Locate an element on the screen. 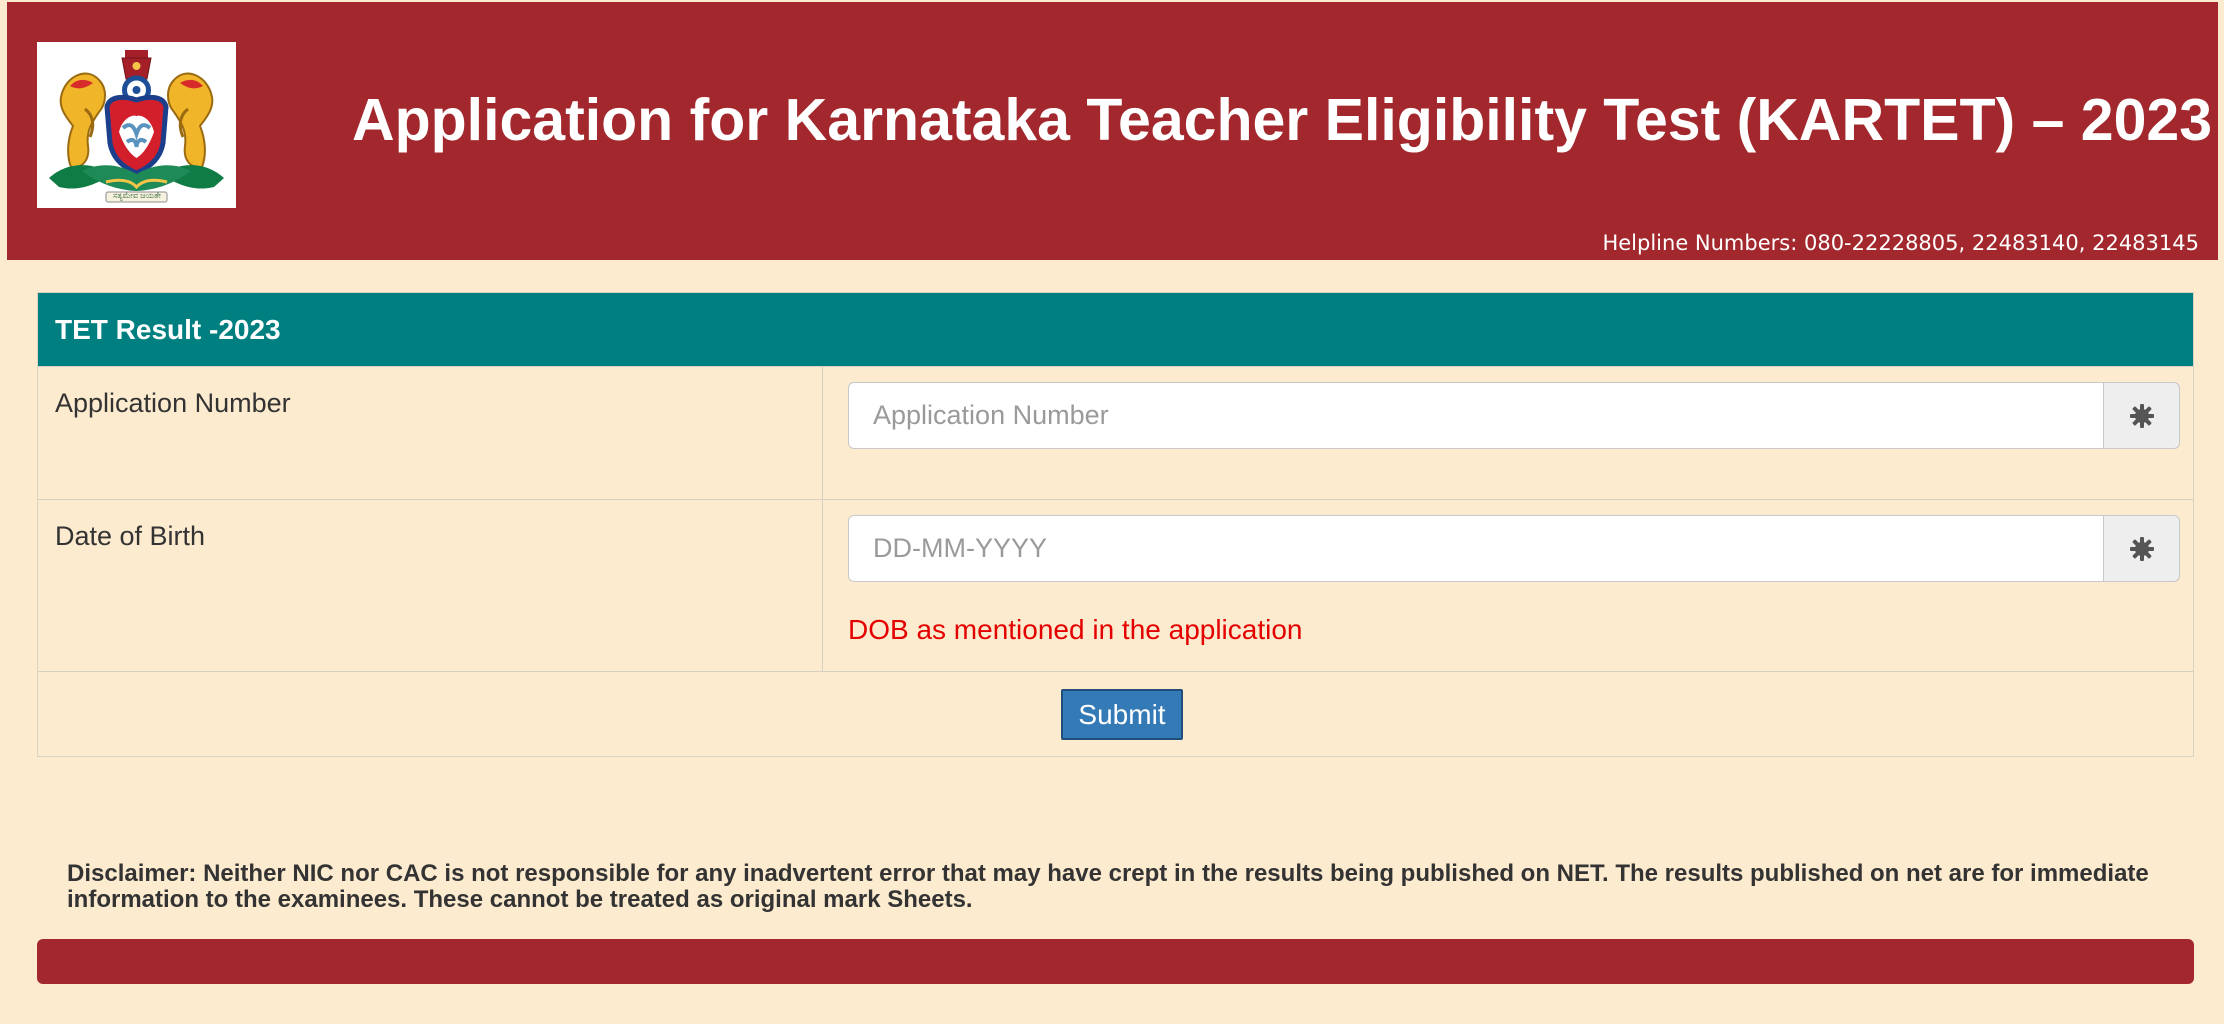 This screenshot has height=1024, width=2224. application-number-input is located at coordinates (1475, 415).